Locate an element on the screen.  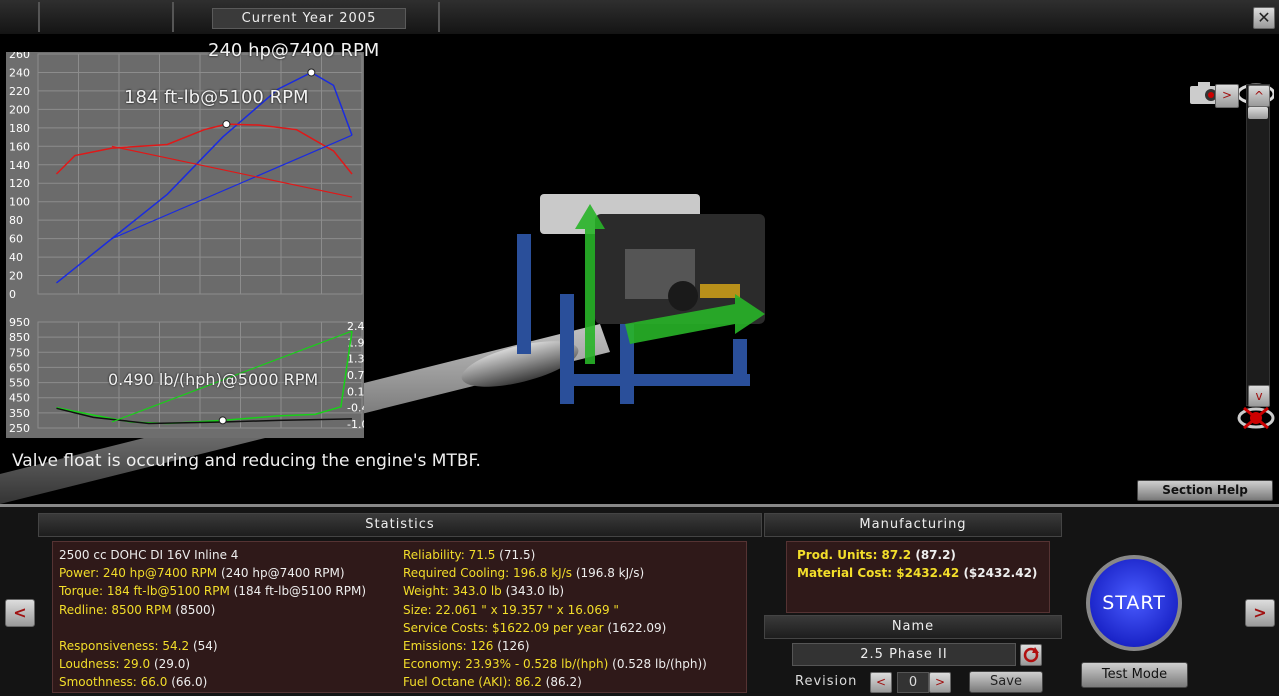
stat-row: Reliability: 71.5 (71.5) is located at coordinates (469, 555).